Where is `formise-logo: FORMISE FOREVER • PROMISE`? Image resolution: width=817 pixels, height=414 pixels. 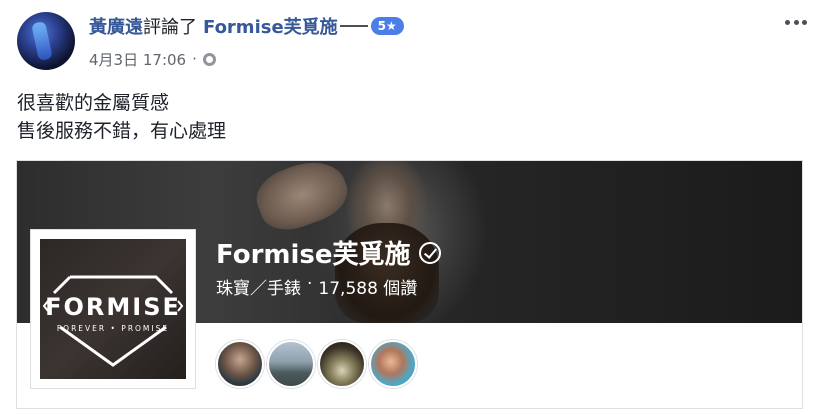
formise-logo: FORMISE FOREVER • PROMISE is located at coordinates (113, 309).